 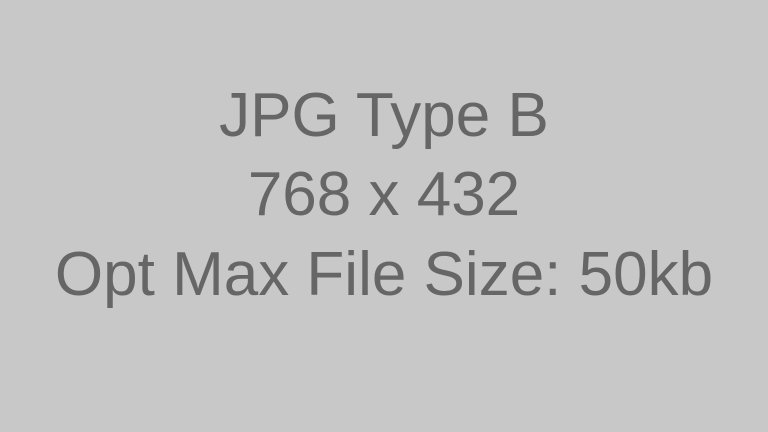 I want to click on placeholder-dimensions-text: 768 x 432, so click(x=384, y=194).